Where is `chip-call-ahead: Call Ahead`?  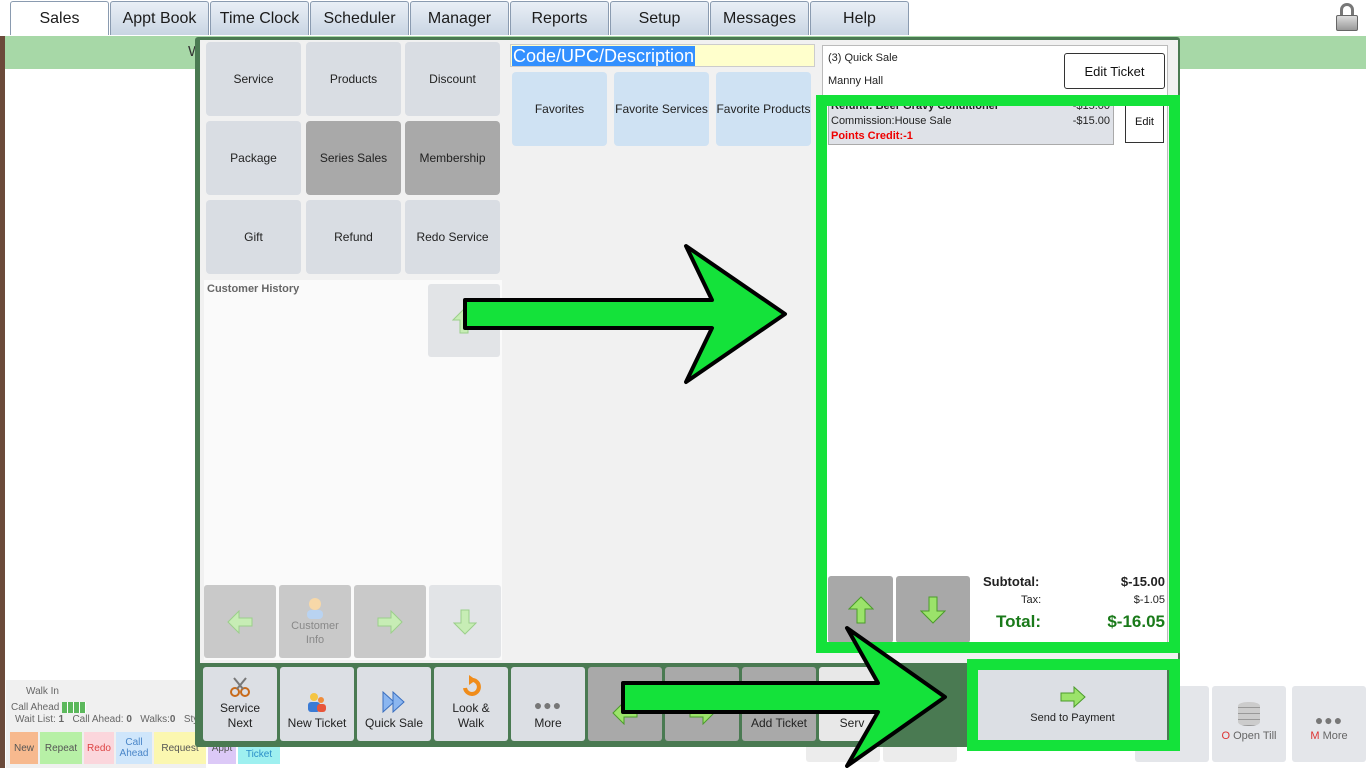 chip-call-ahead: Call Ahead is located at coordinates (134, 748).